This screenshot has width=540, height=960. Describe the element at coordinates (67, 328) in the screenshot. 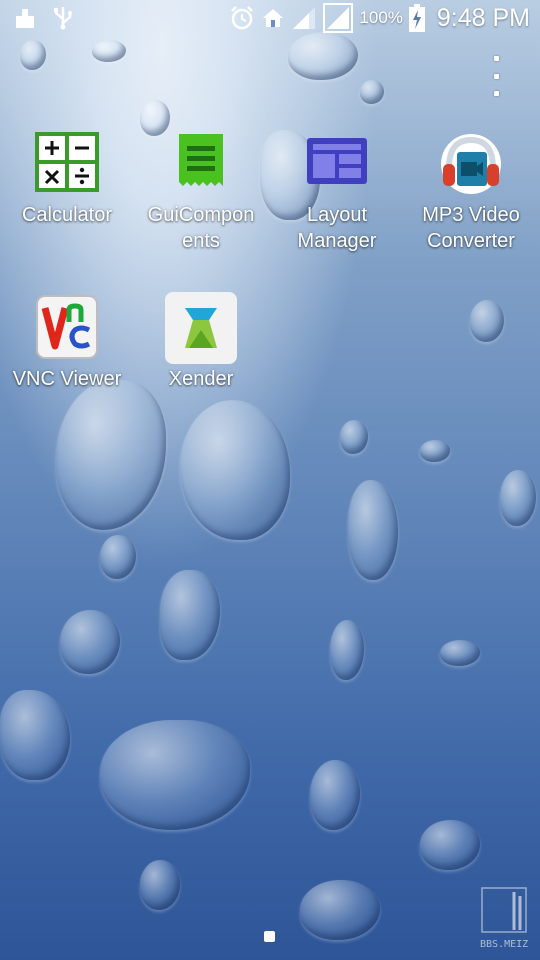

I see `vnc-viewer-icon` at that location.